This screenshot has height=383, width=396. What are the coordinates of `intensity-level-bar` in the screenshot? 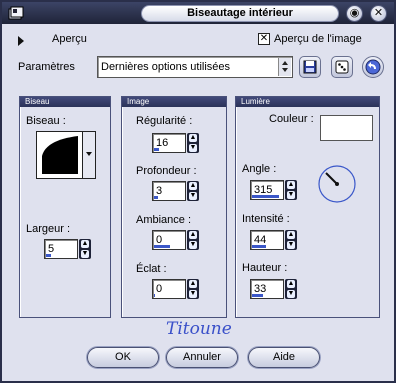 It's located at (259, 246).